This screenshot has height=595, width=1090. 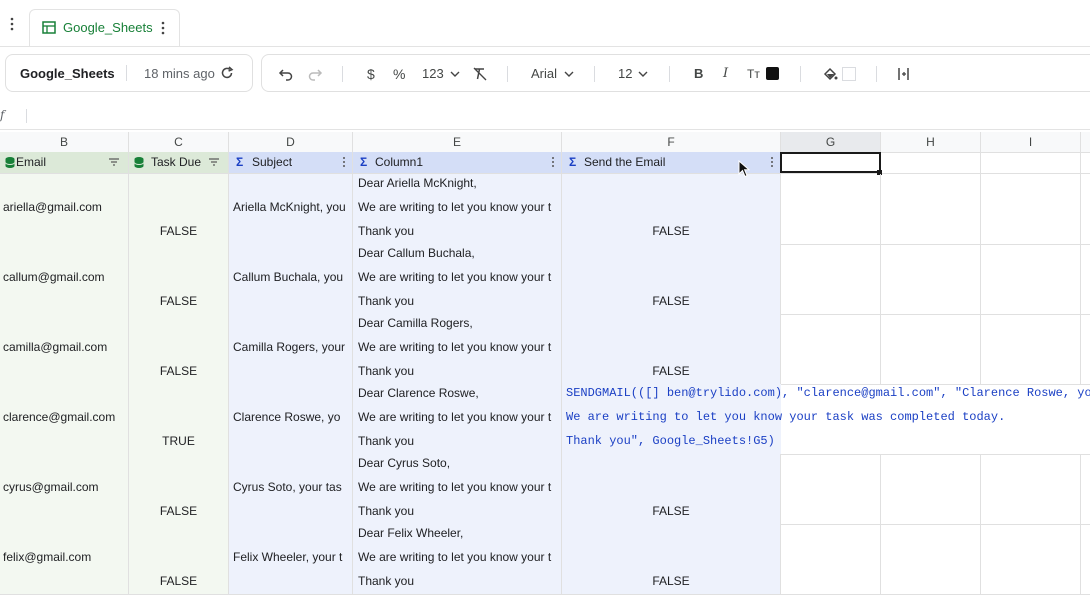 What do you see at coordinates (64, 209) in the screenshot?
I see `email-cell: ariella@gmail.com` at bounding box center [64, 209].